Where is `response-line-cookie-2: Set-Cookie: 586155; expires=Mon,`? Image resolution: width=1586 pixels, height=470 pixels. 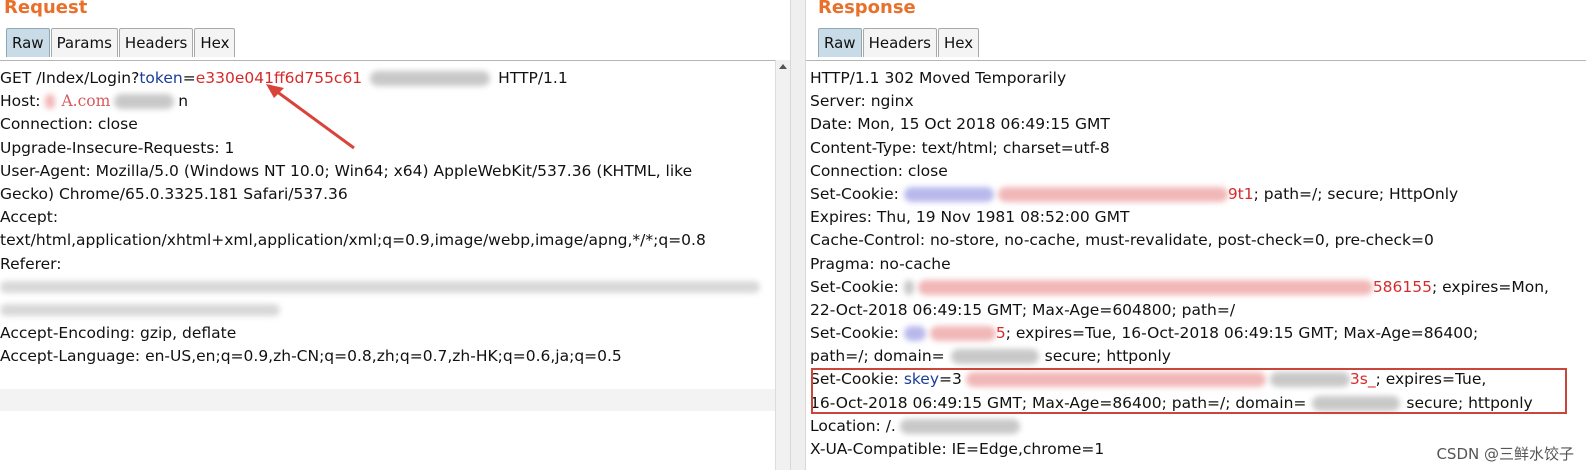 response-line-cookie-2: Set-Cookie: 586155; expires=Mon, is located at coordinates (1198, 287).